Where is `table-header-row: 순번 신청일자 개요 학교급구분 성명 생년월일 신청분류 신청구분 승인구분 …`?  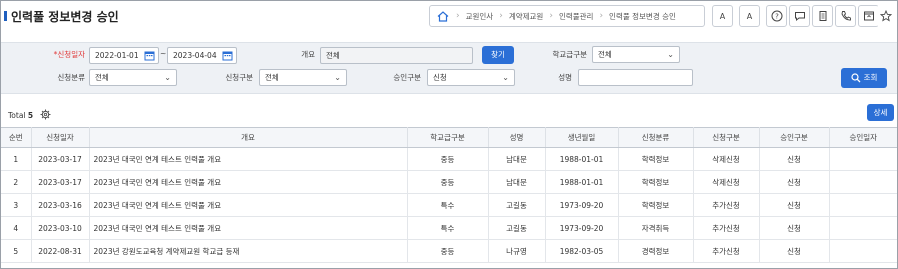
table-header-row: 순번 신청일자 개요 학교급구분 성명 생년월일 신청분류 신청구분 승인구분 … is located at coordinates (449, 137).